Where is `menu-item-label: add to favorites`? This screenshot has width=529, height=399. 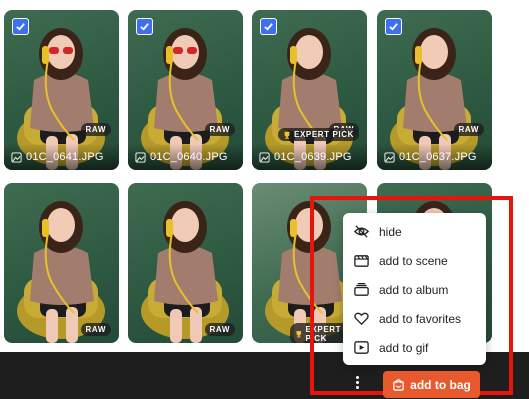
menu-item-label: add to favorites is located at coordinates (420, 318).